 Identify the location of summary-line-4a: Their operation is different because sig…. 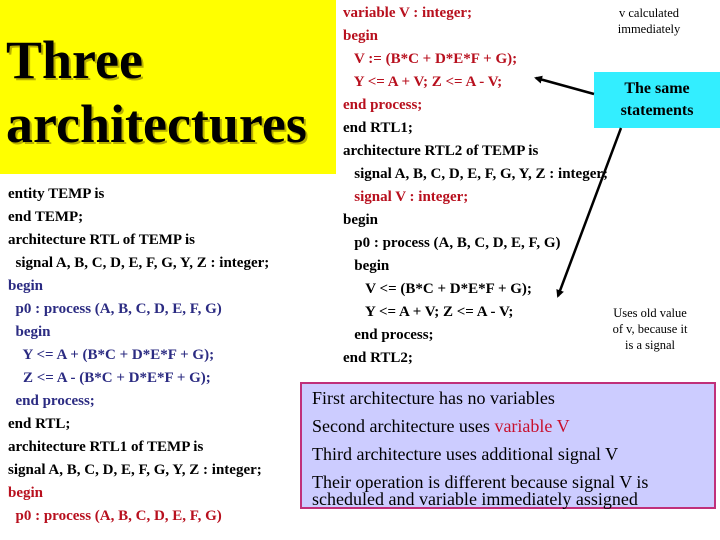
(480, 482).